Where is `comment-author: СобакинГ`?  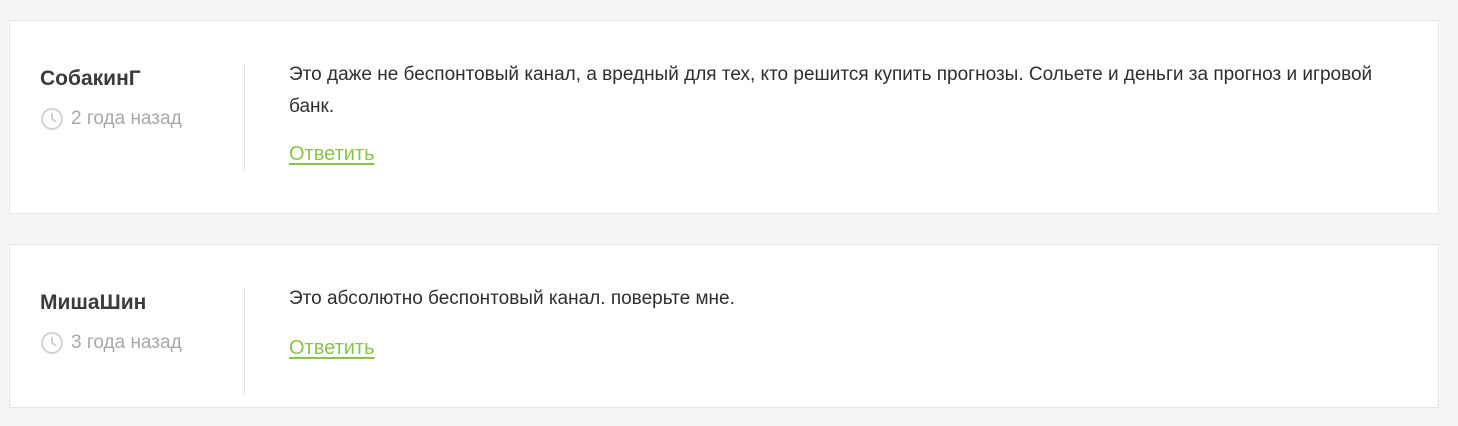
comment-author: СобакинГ is located at coordinates (90, 78).